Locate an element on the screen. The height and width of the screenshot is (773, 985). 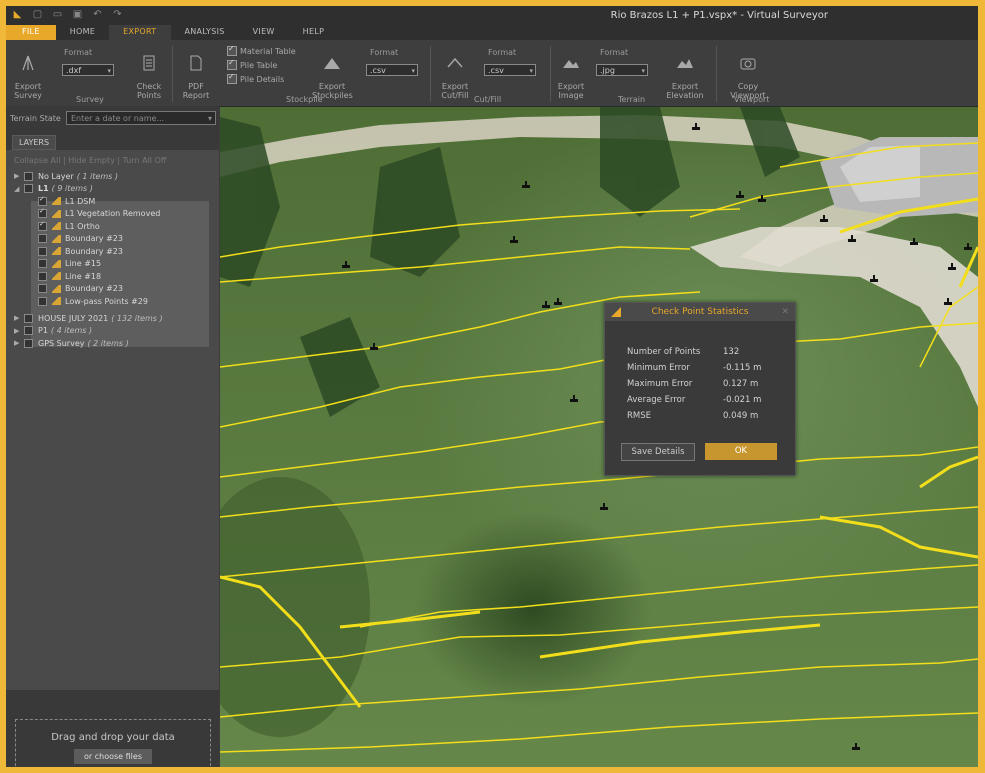
collapse-arrow-icon: ◢ is located at coordinates (17, 189).